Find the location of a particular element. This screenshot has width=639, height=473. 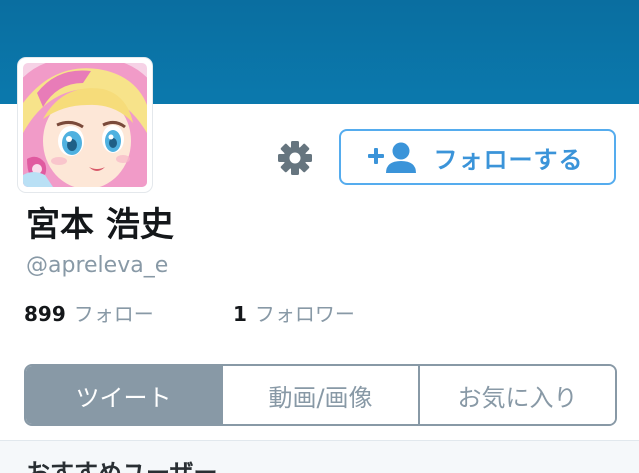

gear-icon is located at coordinates (295, 158).